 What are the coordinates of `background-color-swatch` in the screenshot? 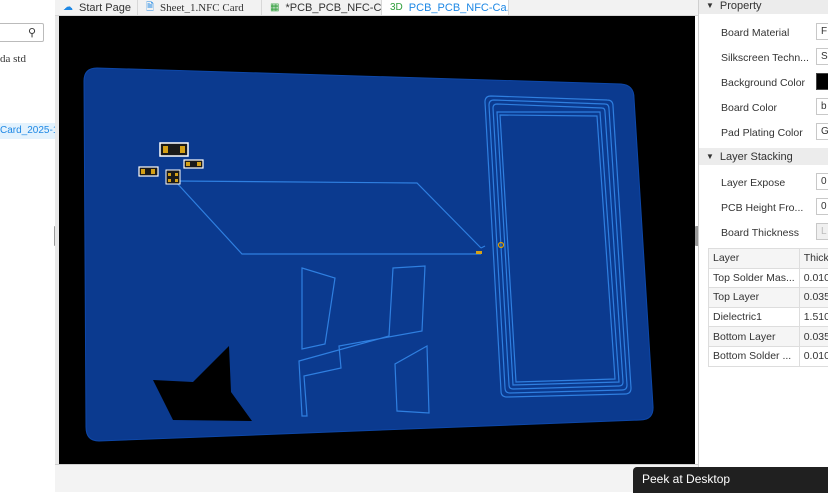 It's located at (822, 81).